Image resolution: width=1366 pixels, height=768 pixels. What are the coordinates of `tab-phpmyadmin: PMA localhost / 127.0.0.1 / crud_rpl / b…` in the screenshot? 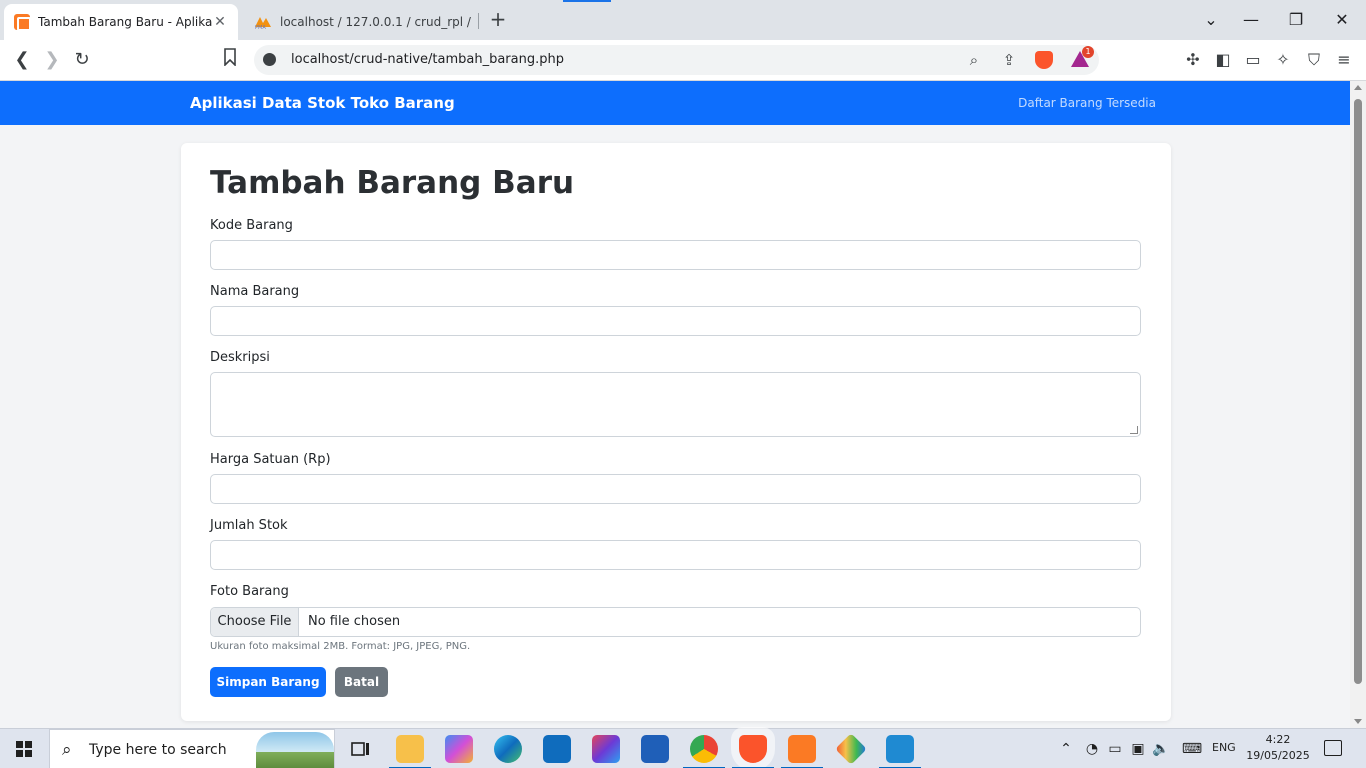 It's located at (363, 22).